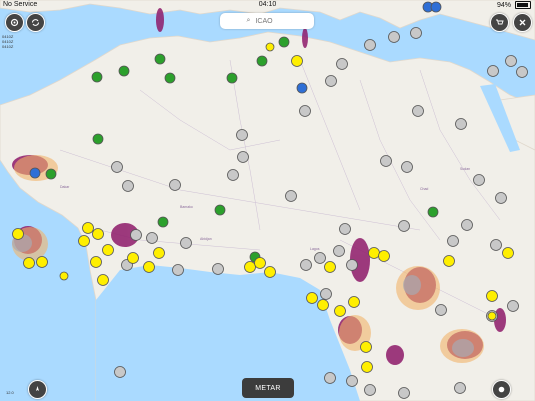 The height and width of the screenshot is (401, 535). I want to click on refresh-icon, so click(35, 22).